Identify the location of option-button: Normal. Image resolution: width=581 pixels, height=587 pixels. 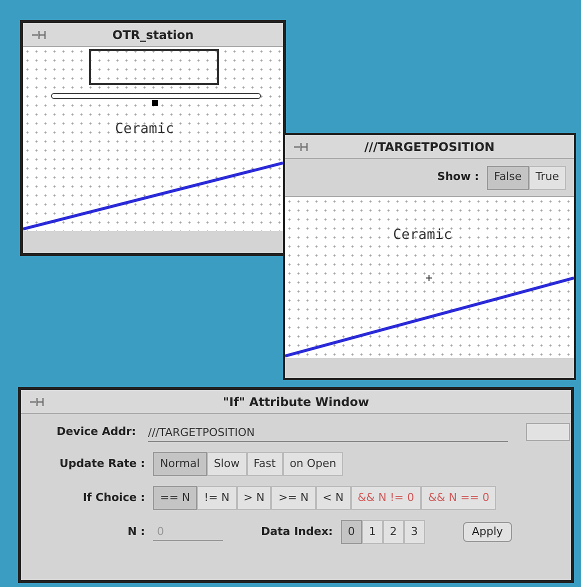
(180, 464).